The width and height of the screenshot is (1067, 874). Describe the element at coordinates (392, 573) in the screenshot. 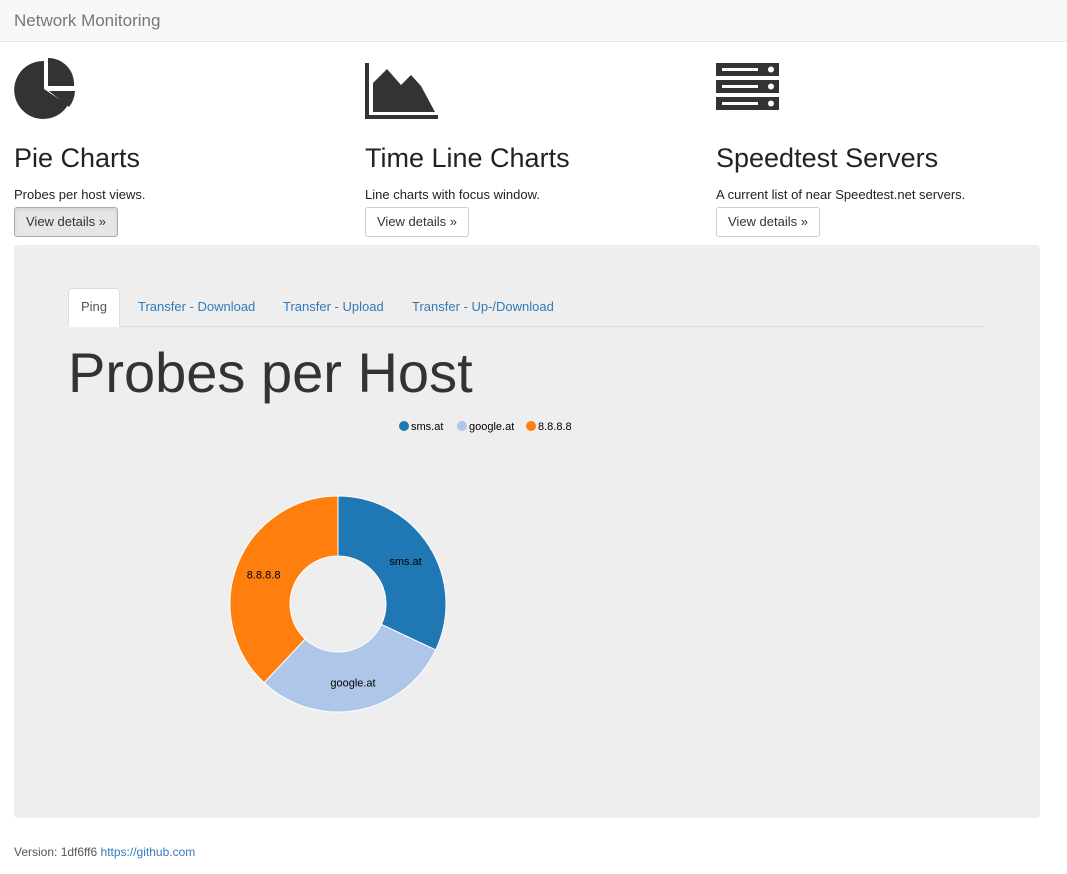

I see `donut-slice` at that location.